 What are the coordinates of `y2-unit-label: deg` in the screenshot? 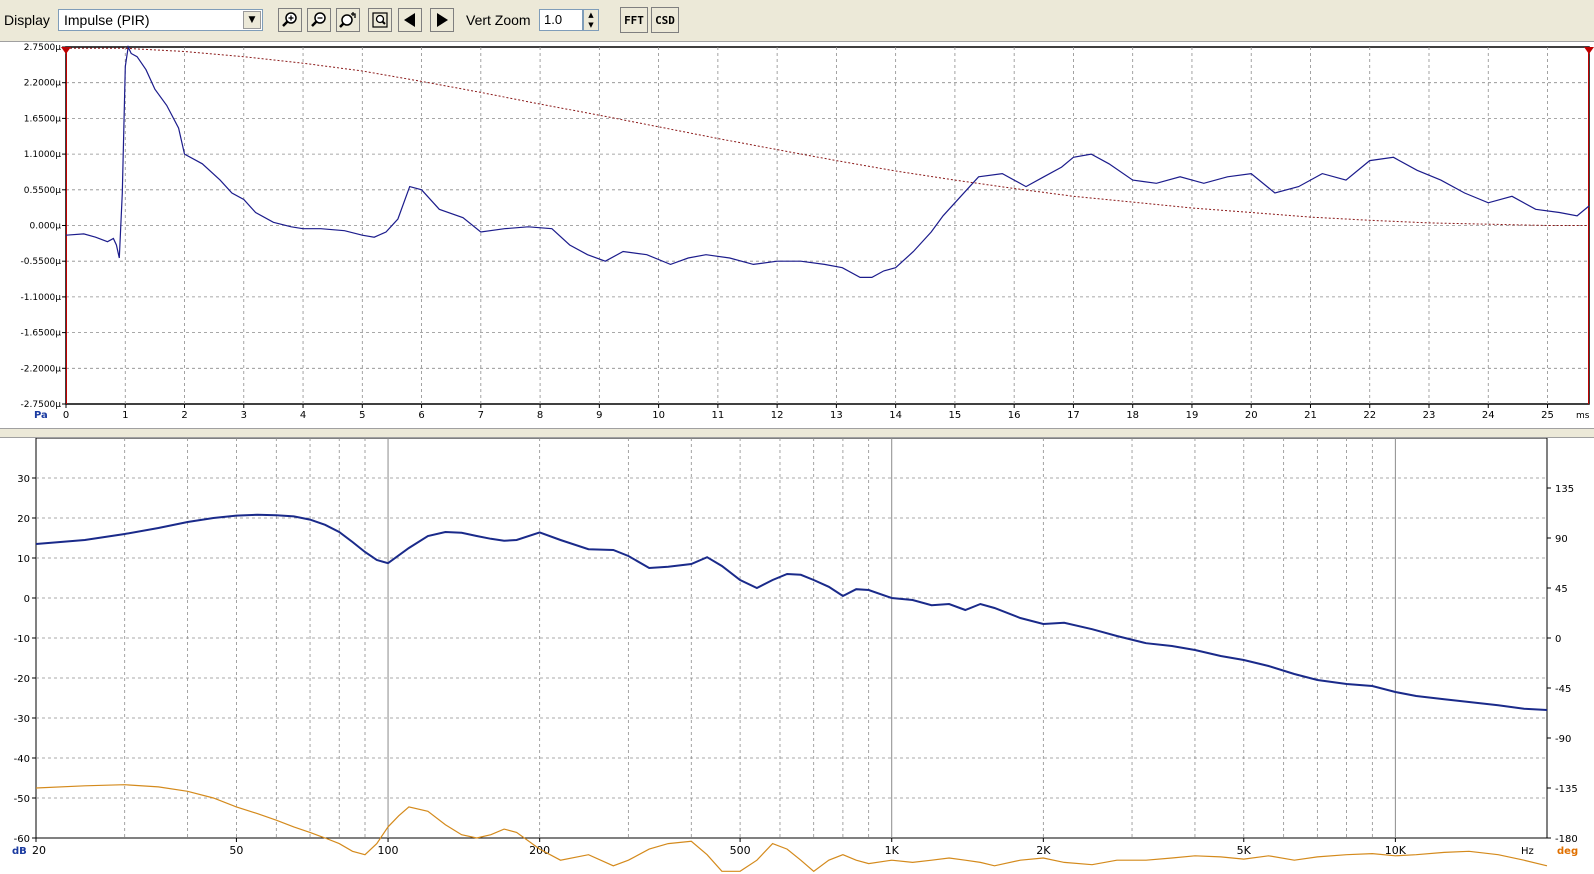 It's located at (1567, 851).